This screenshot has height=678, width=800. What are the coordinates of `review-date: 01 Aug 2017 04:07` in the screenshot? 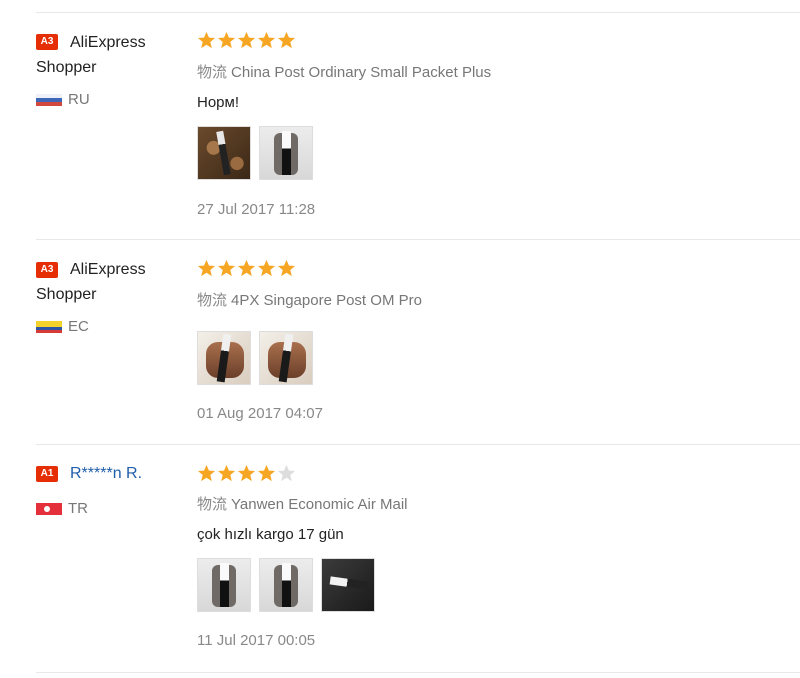 It's located at (260, 413).